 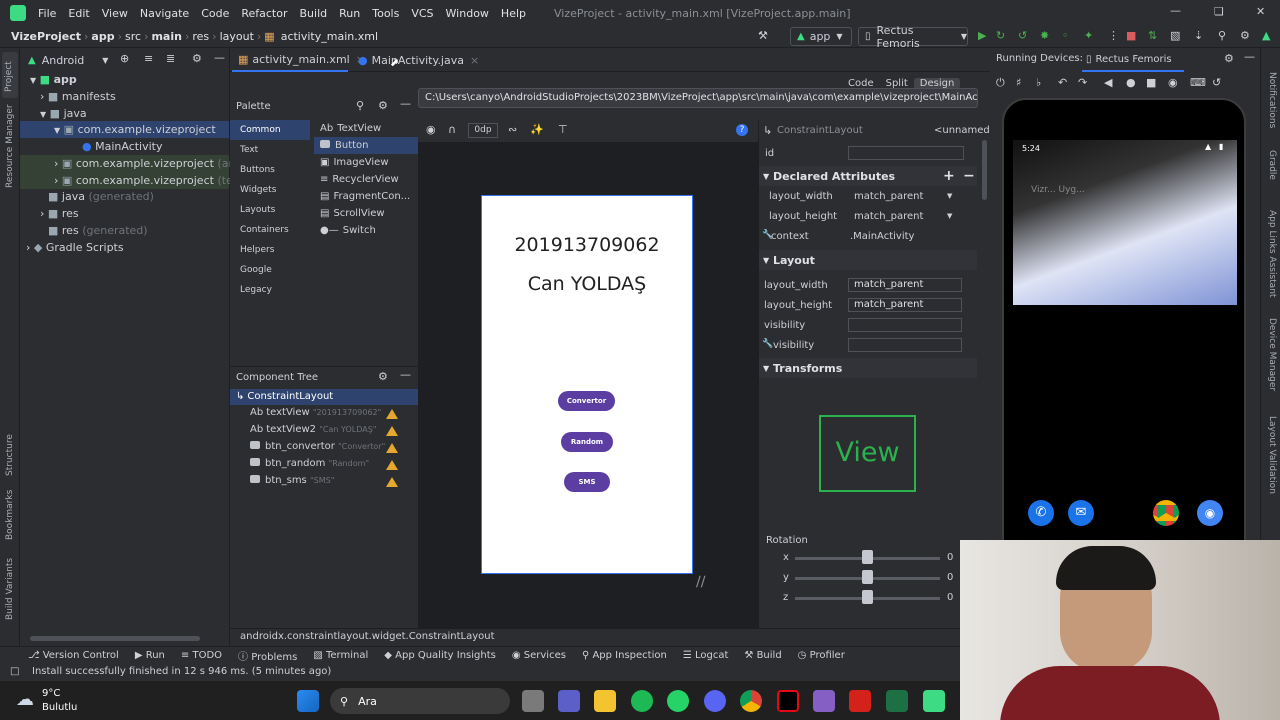 What do you see at coordinates (1210, 513) in the screenshot?
I see `camera-app-icon: ◉` at bounding box center [1210, 513].